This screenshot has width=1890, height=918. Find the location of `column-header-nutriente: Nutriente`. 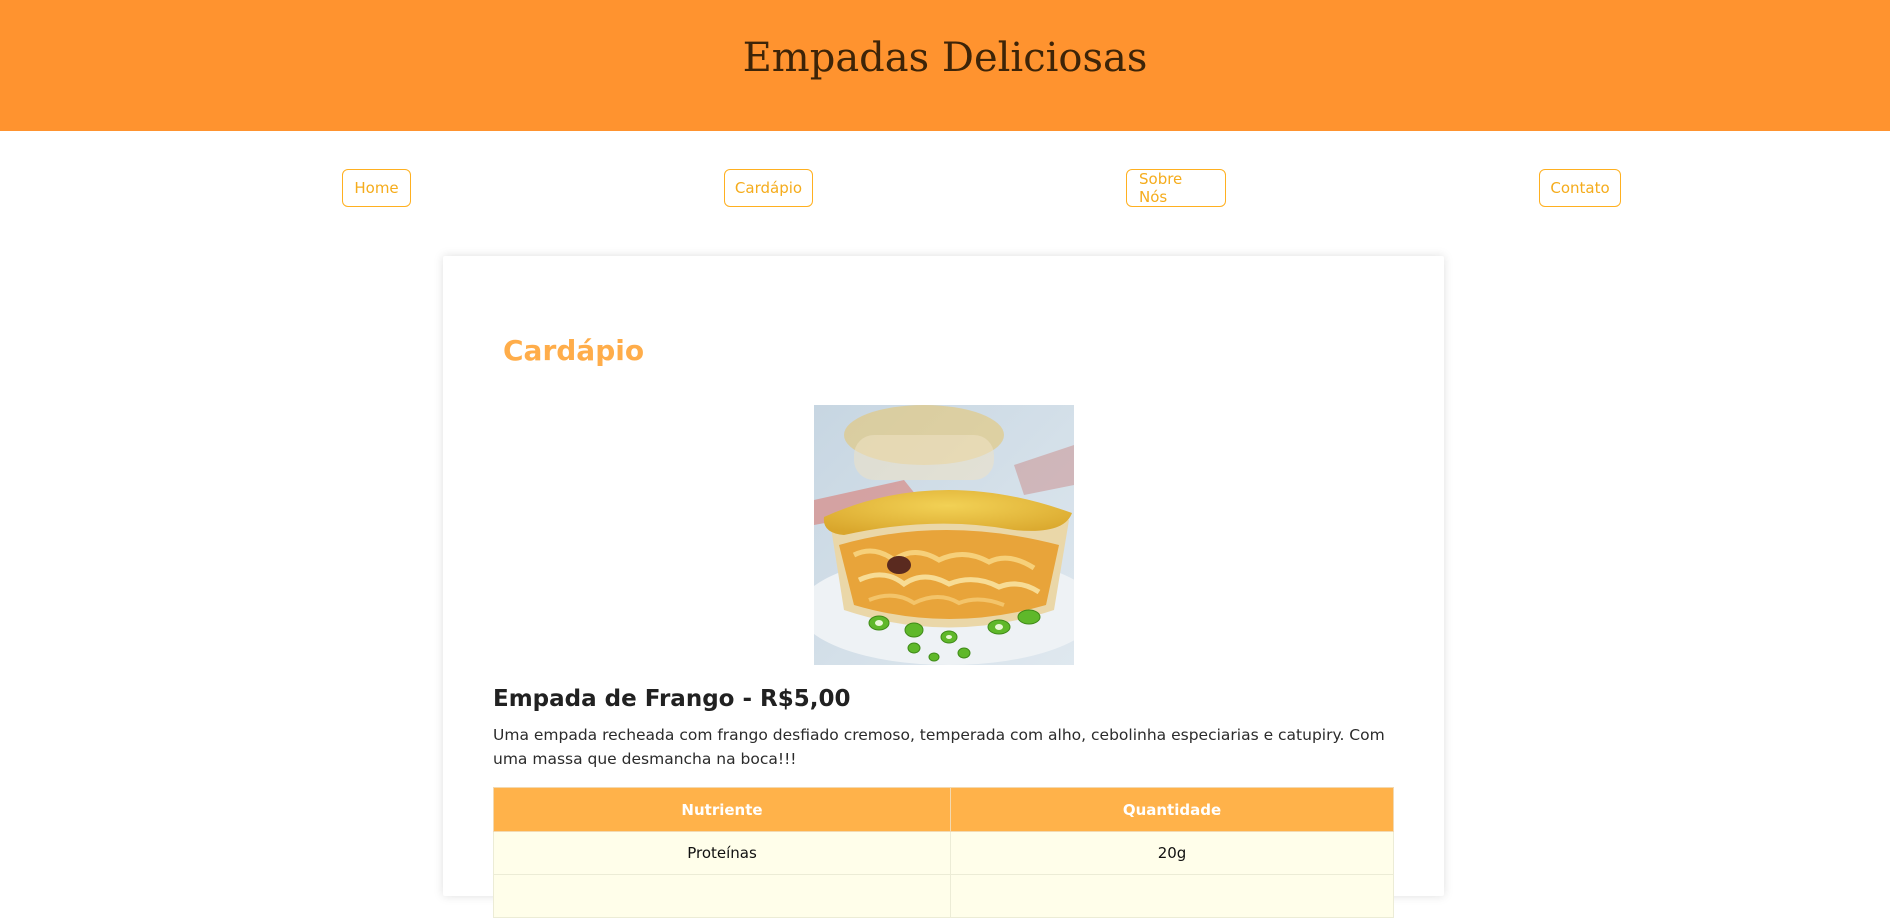

column-header-nutriente: Nutriente is located at coordinates (722, 809).